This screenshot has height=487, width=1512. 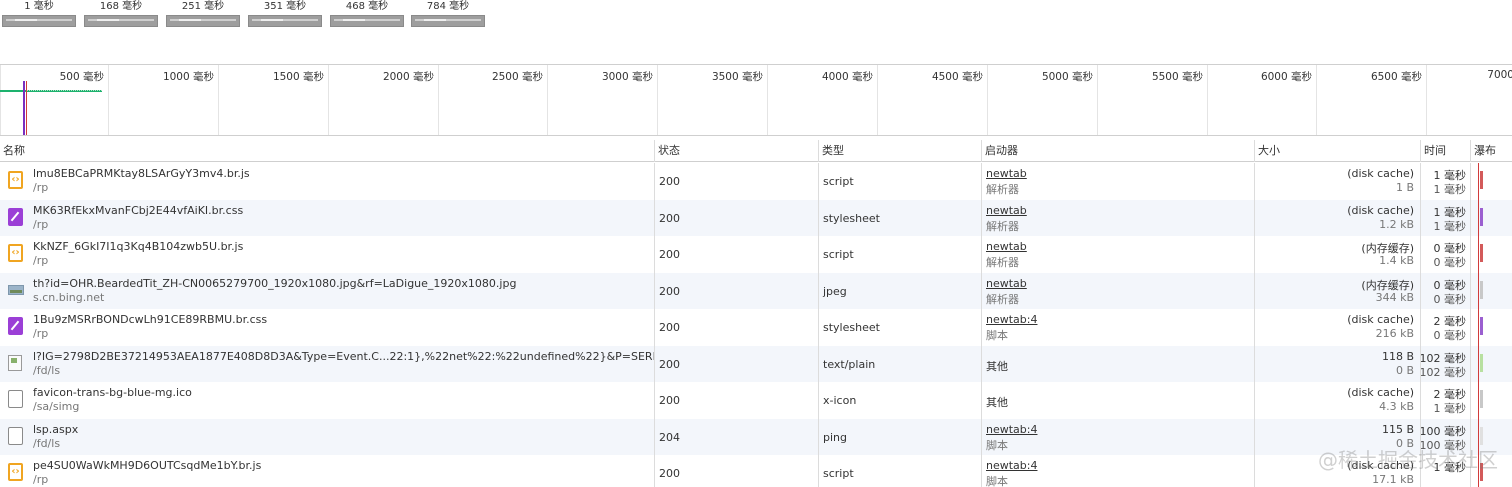 I want to click on cell-type: stylesheet, so click(x=900, y=327).